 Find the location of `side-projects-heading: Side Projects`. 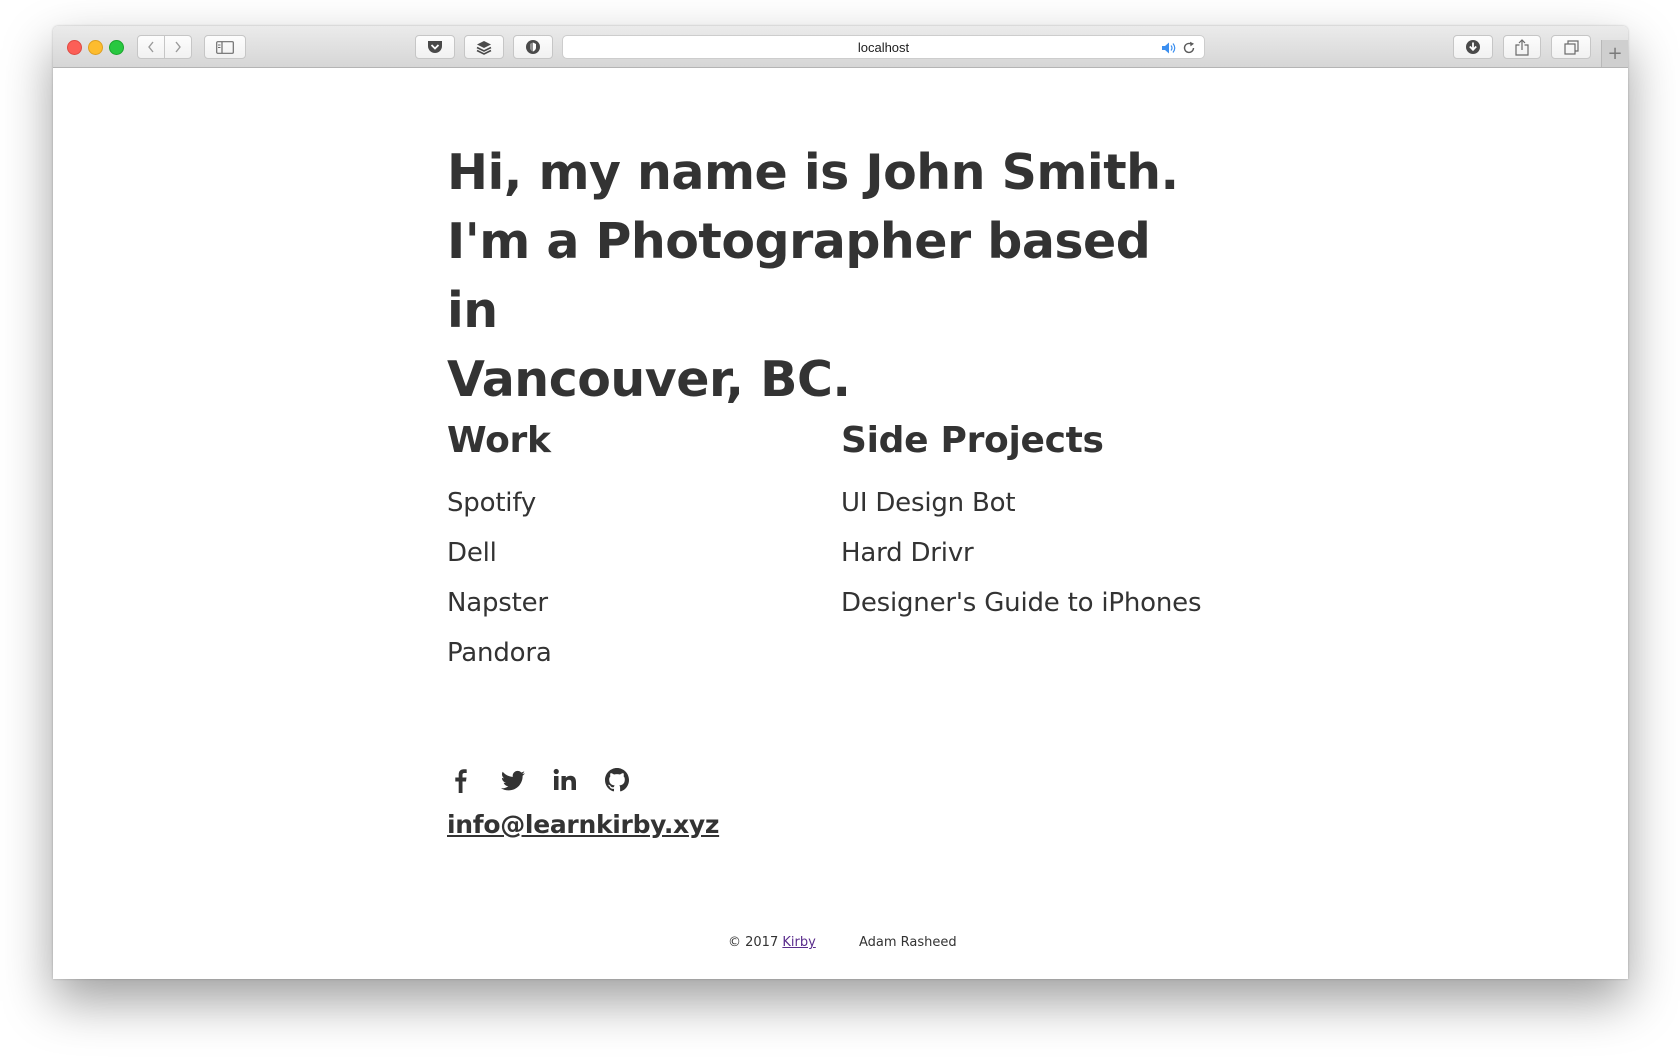

side-projects-heading: Side Projects is located at coordinates (972, 440).